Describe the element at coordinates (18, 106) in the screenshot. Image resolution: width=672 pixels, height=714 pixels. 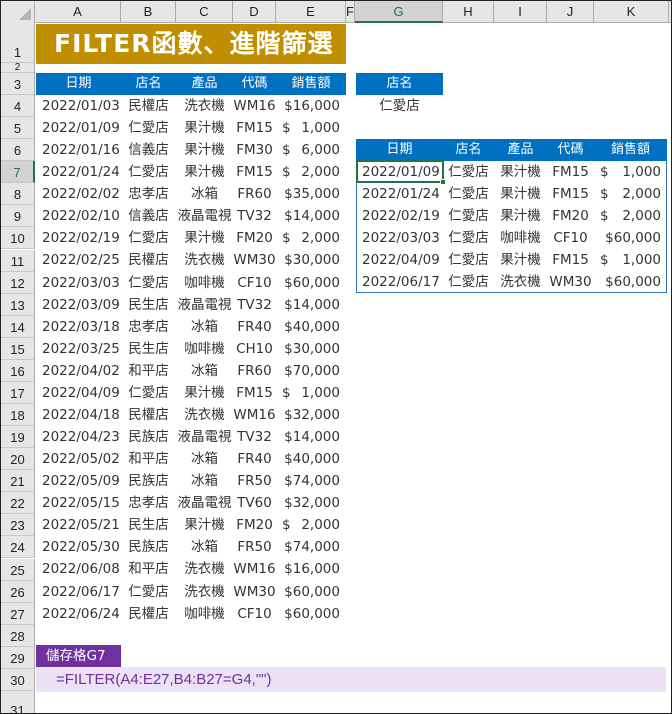
I see `row-header-4: 4` at that location.